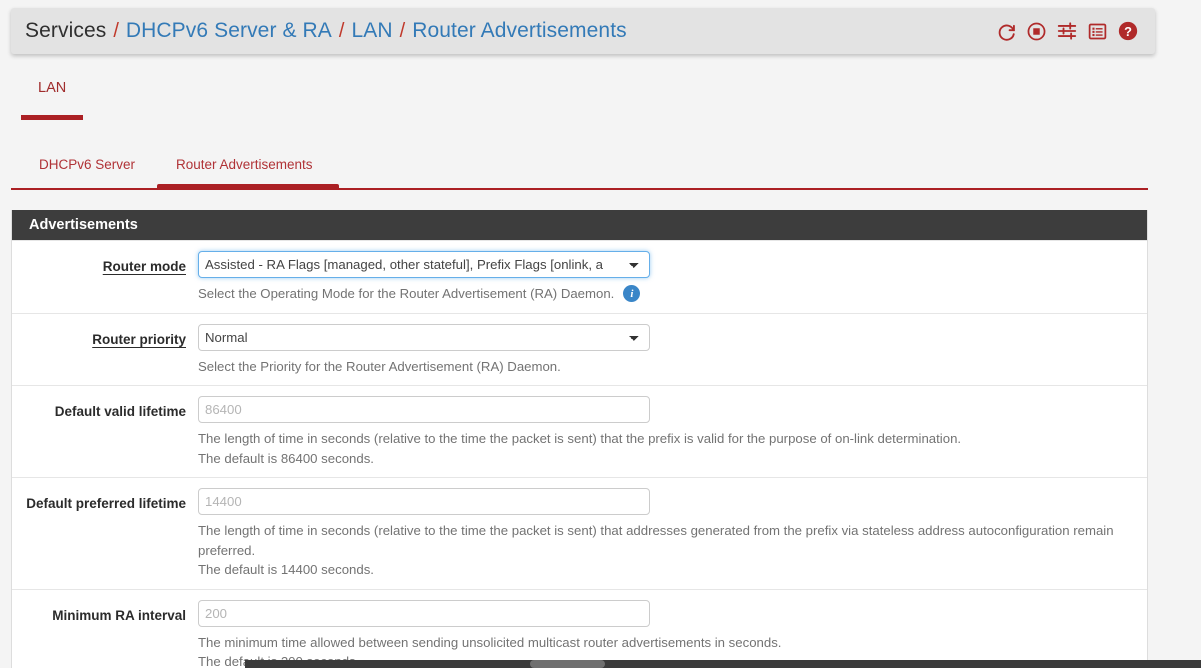  I want to click on settings-sliders-icon, so click(1067, 31).